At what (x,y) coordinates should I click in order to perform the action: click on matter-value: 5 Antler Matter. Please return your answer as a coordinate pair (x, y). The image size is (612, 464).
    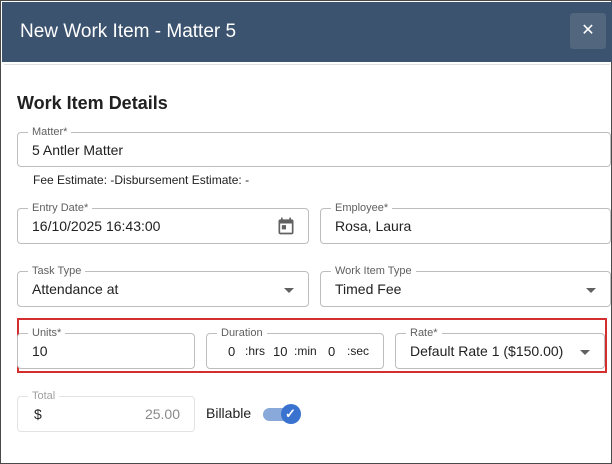
    Looking at the image, I should click on (78, 150).